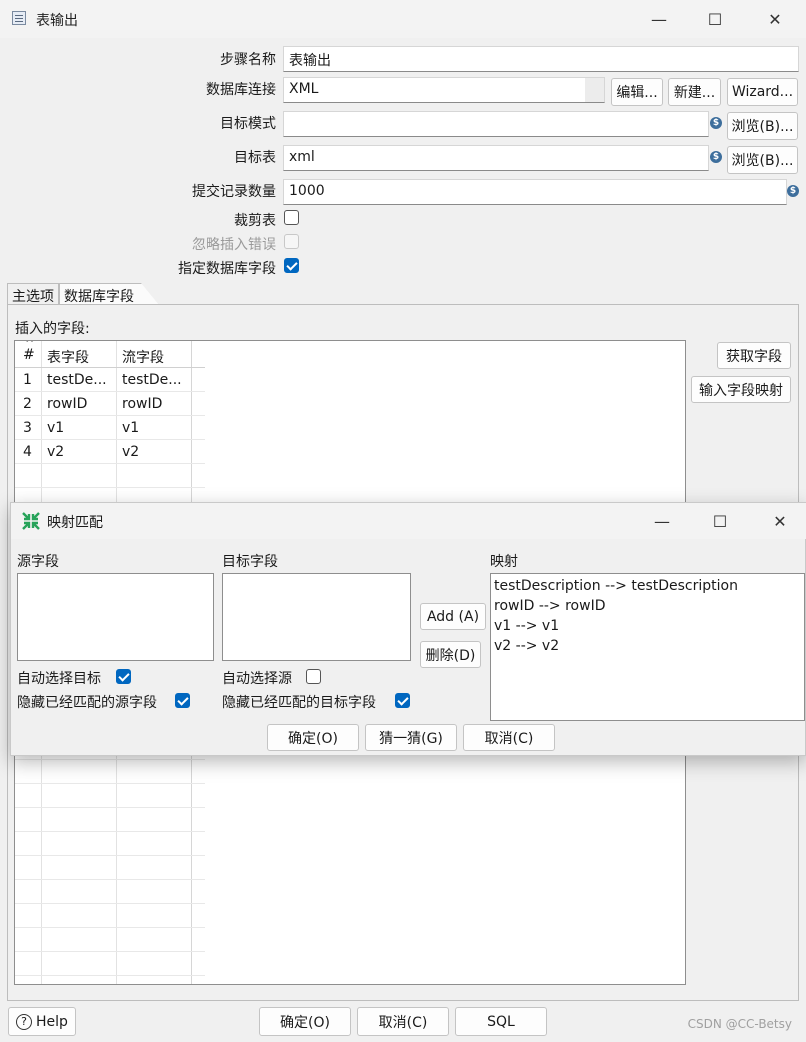  Describe the element at coordinates (496, 158) in the screenshot. I see `target-table-input: xml` at that location.